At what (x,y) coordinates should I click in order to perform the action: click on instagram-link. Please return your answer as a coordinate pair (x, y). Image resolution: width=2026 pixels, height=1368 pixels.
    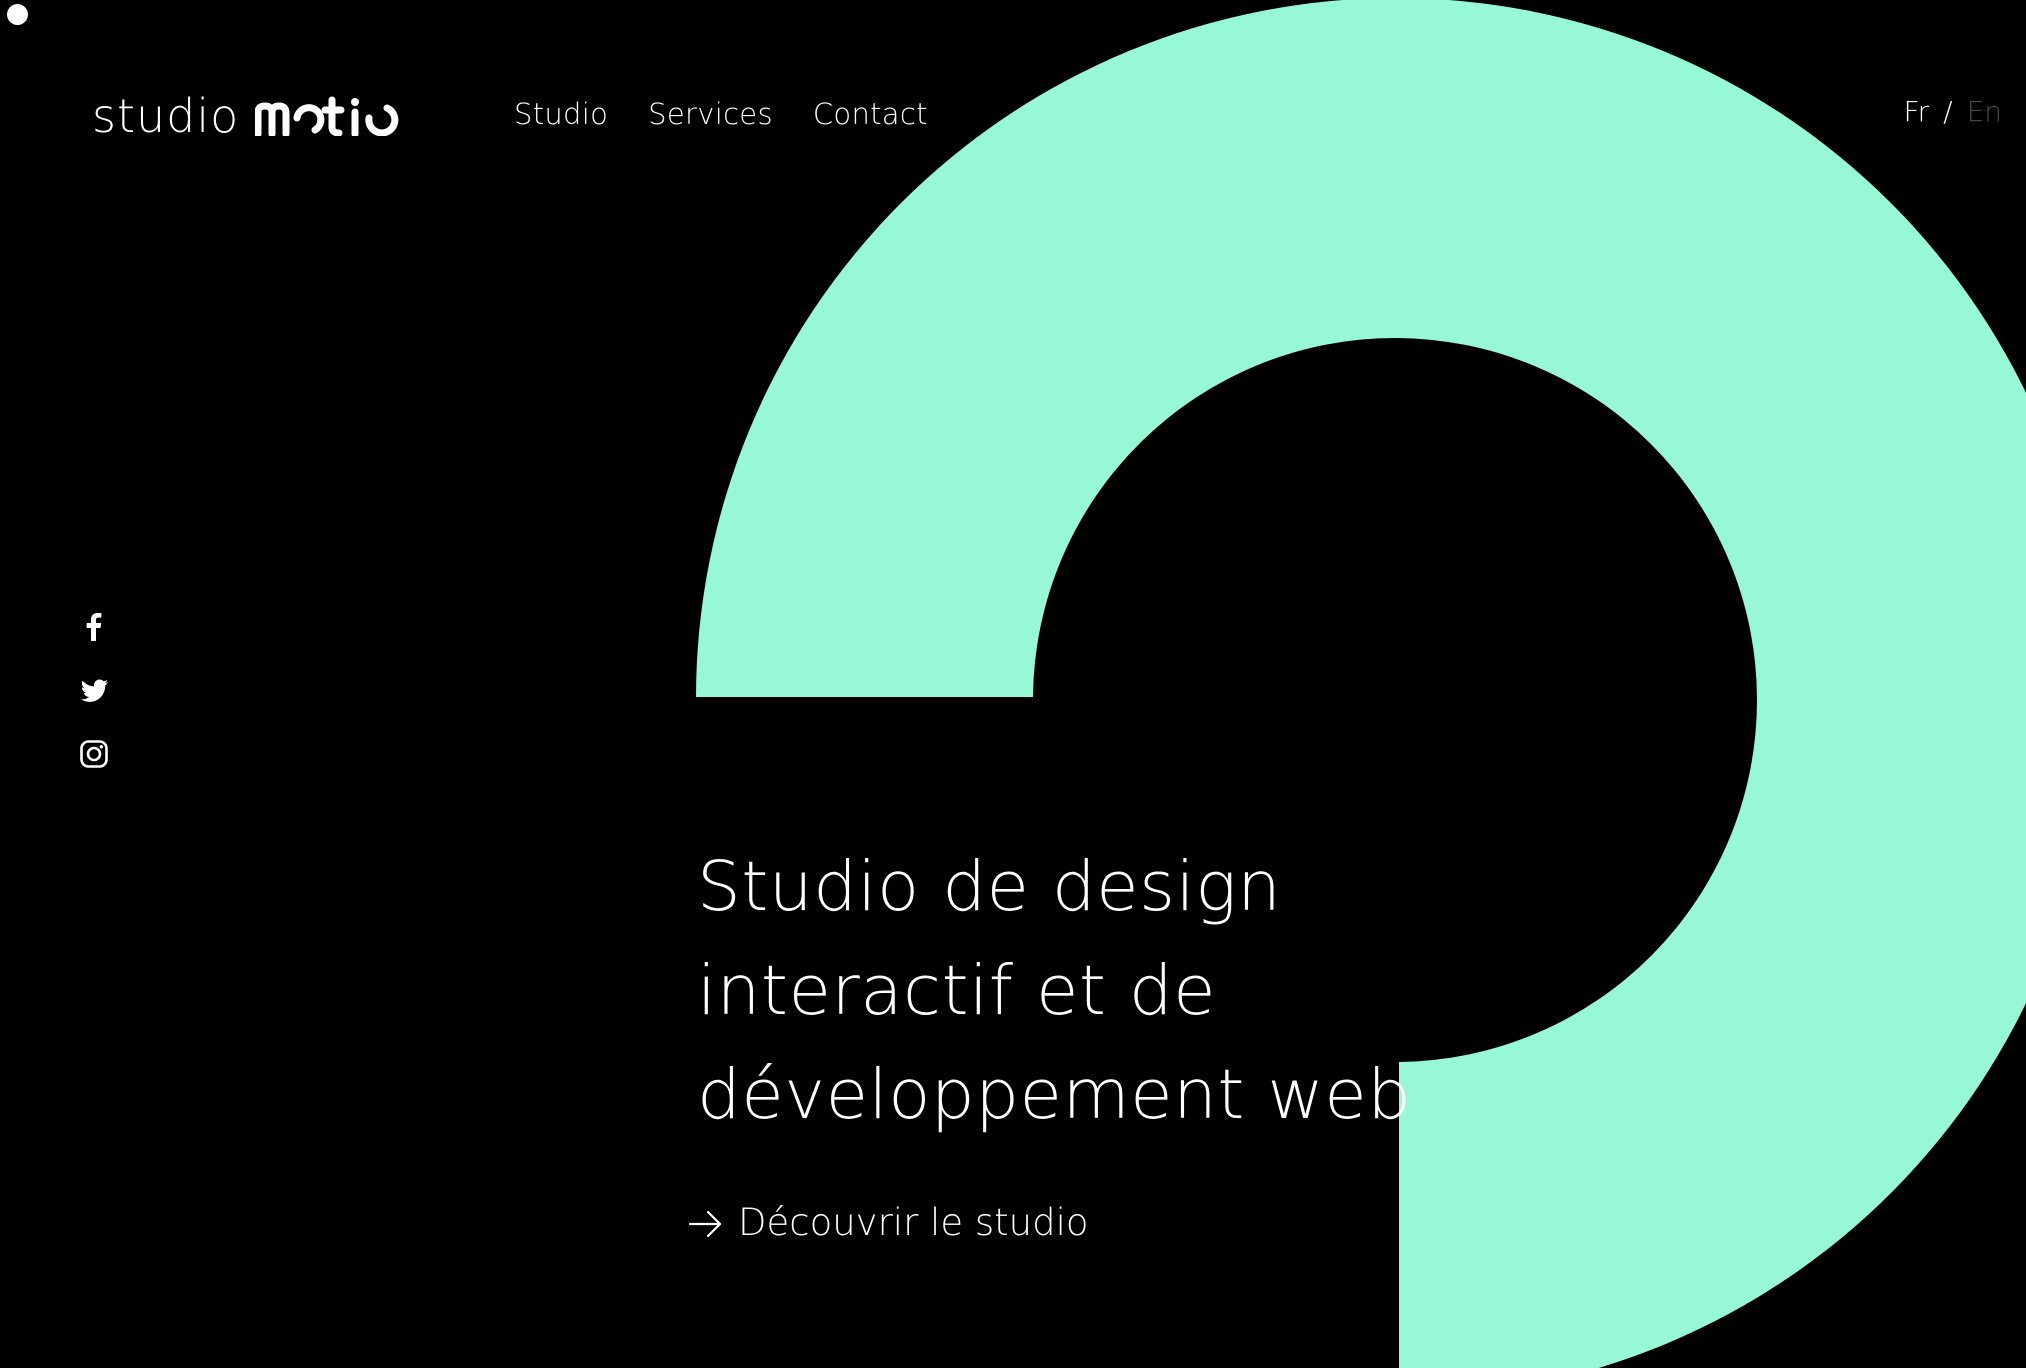
    Looking at the image, I should click on (95, 754).